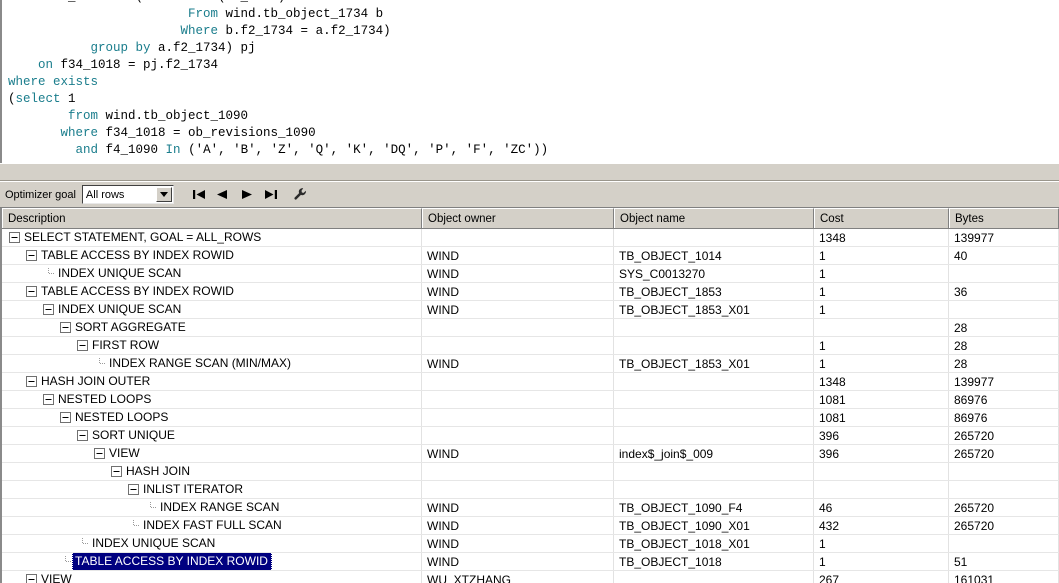  What do you see at coordinates (714, 525) in the screenshot?
I see `cell-name: TB_OBJECT_1090_X01` at bounding box center [714, 525].